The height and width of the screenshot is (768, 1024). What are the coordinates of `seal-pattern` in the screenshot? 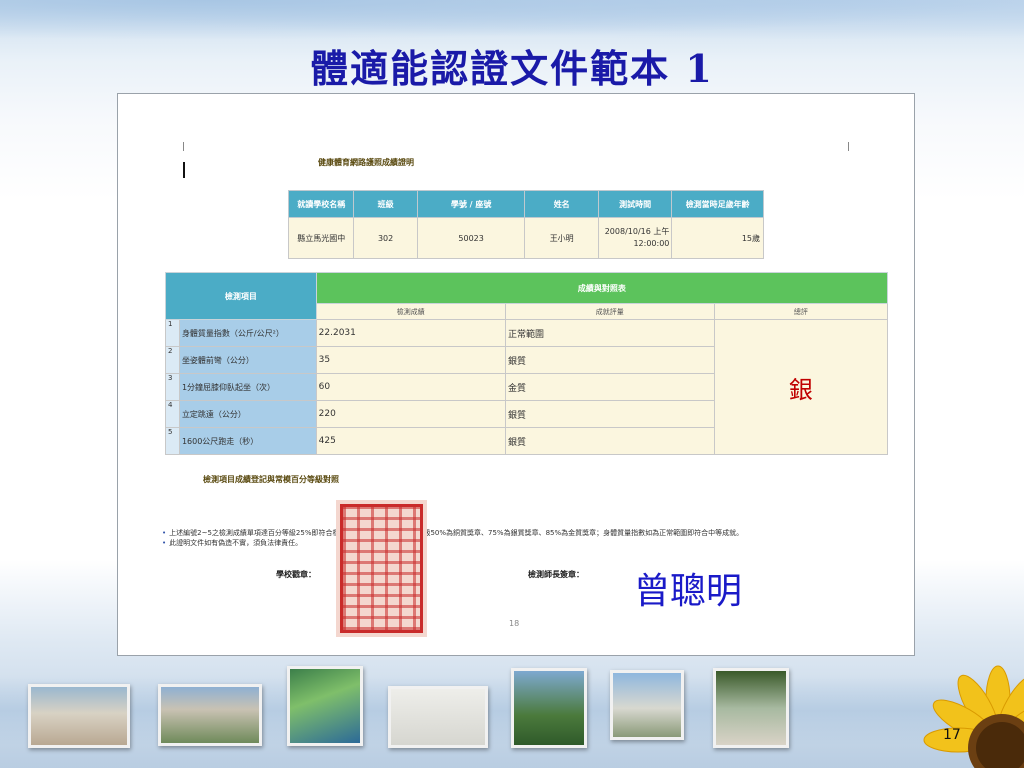 It's located at (381, 568).